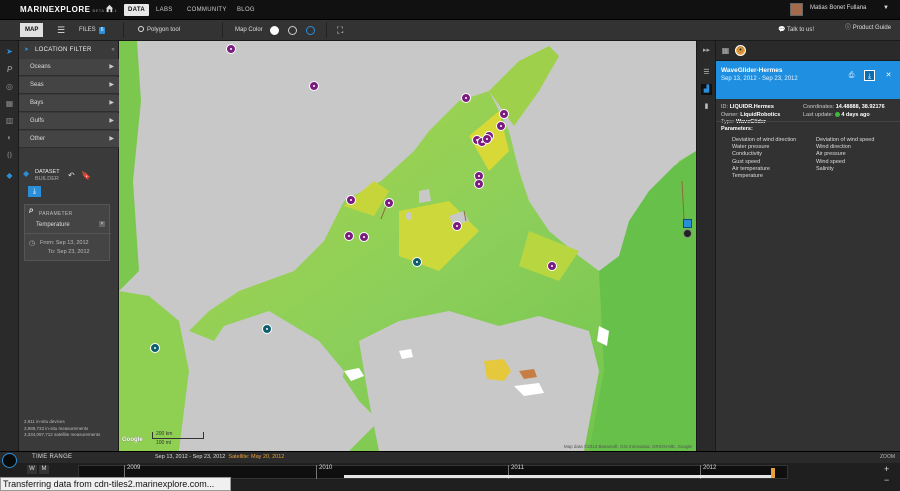 This screenshot has width=900, height=491. Describe the element at coordinates (69, 85) in the screenshot. I see `filter-item-seas: Seas ▶` at that location.